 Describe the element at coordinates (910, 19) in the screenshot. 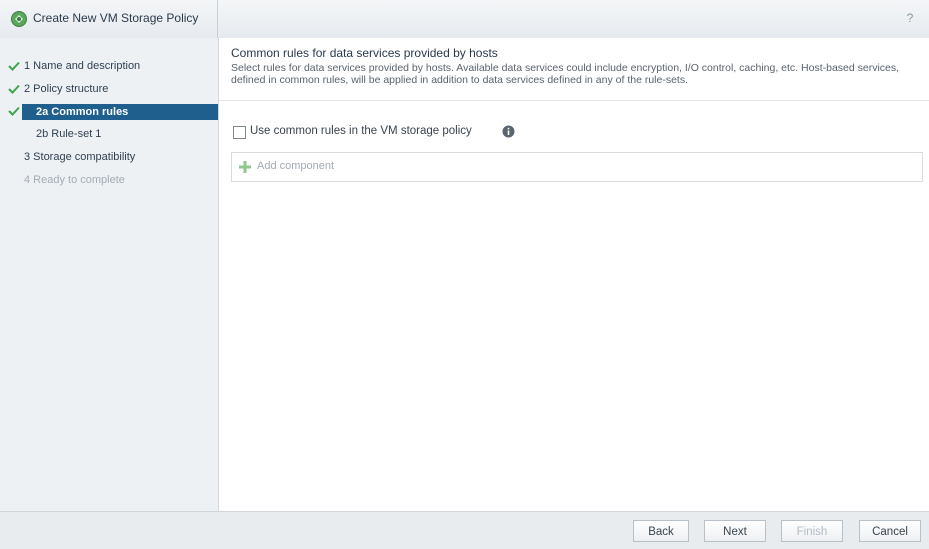

I see `help-icon: ?` at that location.